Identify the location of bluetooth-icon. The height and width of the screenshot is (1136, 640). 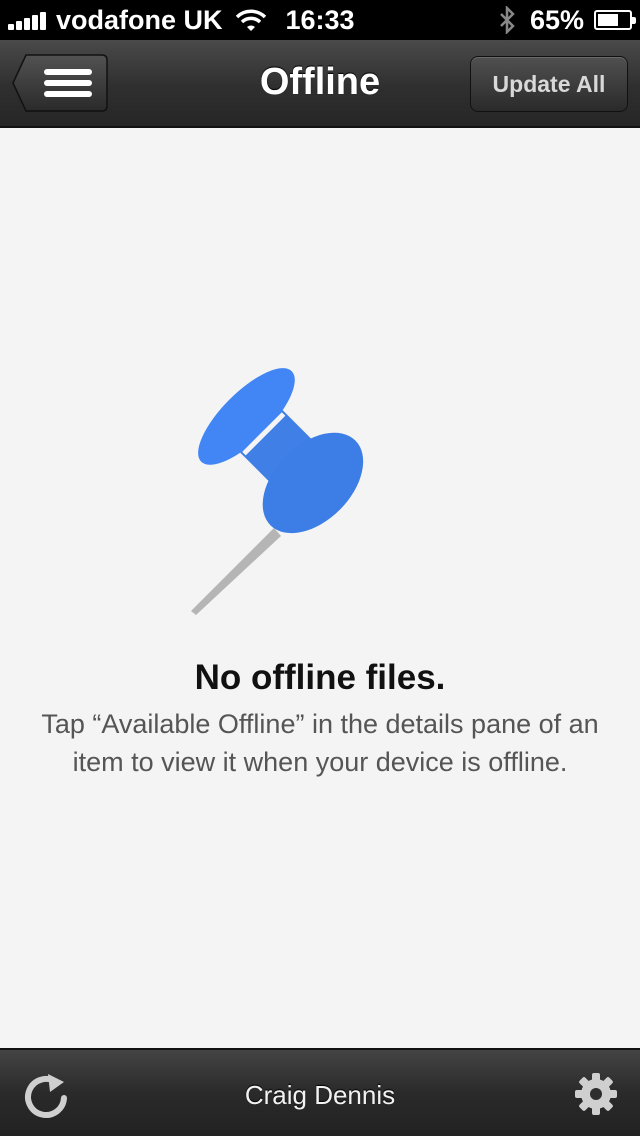
(507, 20).